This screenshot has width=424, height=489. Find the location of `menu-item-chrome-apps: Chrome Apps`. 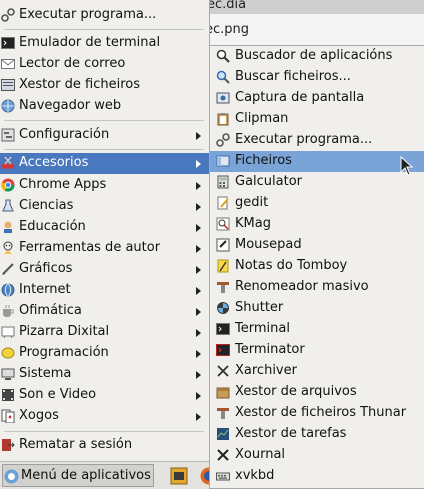

menu-item-chrome-apps: Chrome Apps is located at coordinates (104, 185).